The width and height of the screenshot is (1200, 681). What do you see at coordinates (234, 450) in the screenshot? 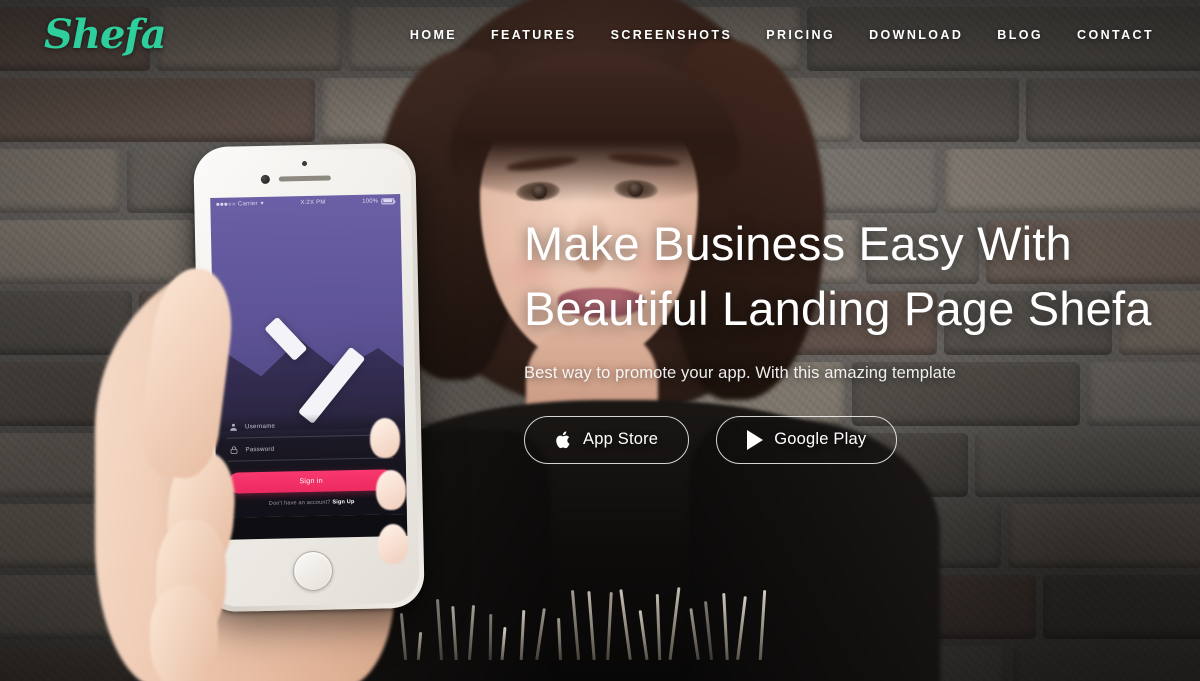
I see `lock-icon` at bounding box center [234, 450].